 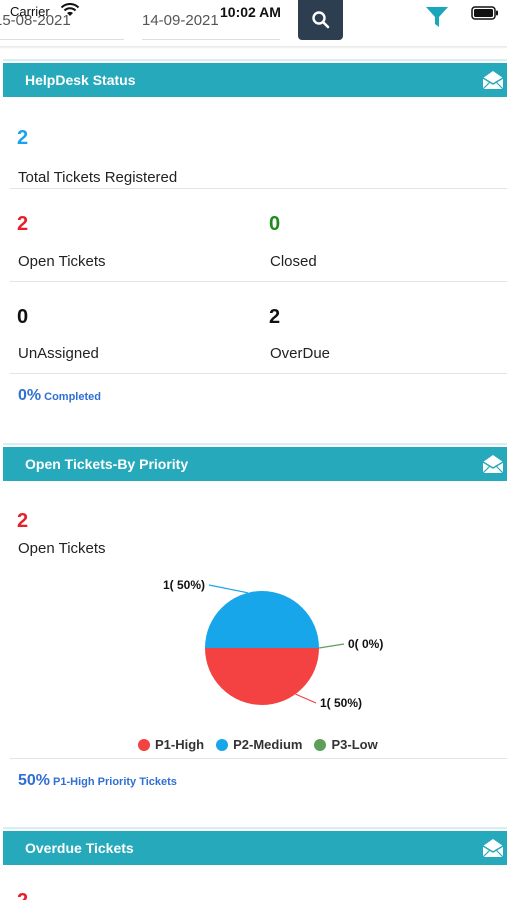 What do you see at coordinates (22, 895) in the screenshot?
I see `overdue-tickets-count: 2` at bounding box center [22, 895].